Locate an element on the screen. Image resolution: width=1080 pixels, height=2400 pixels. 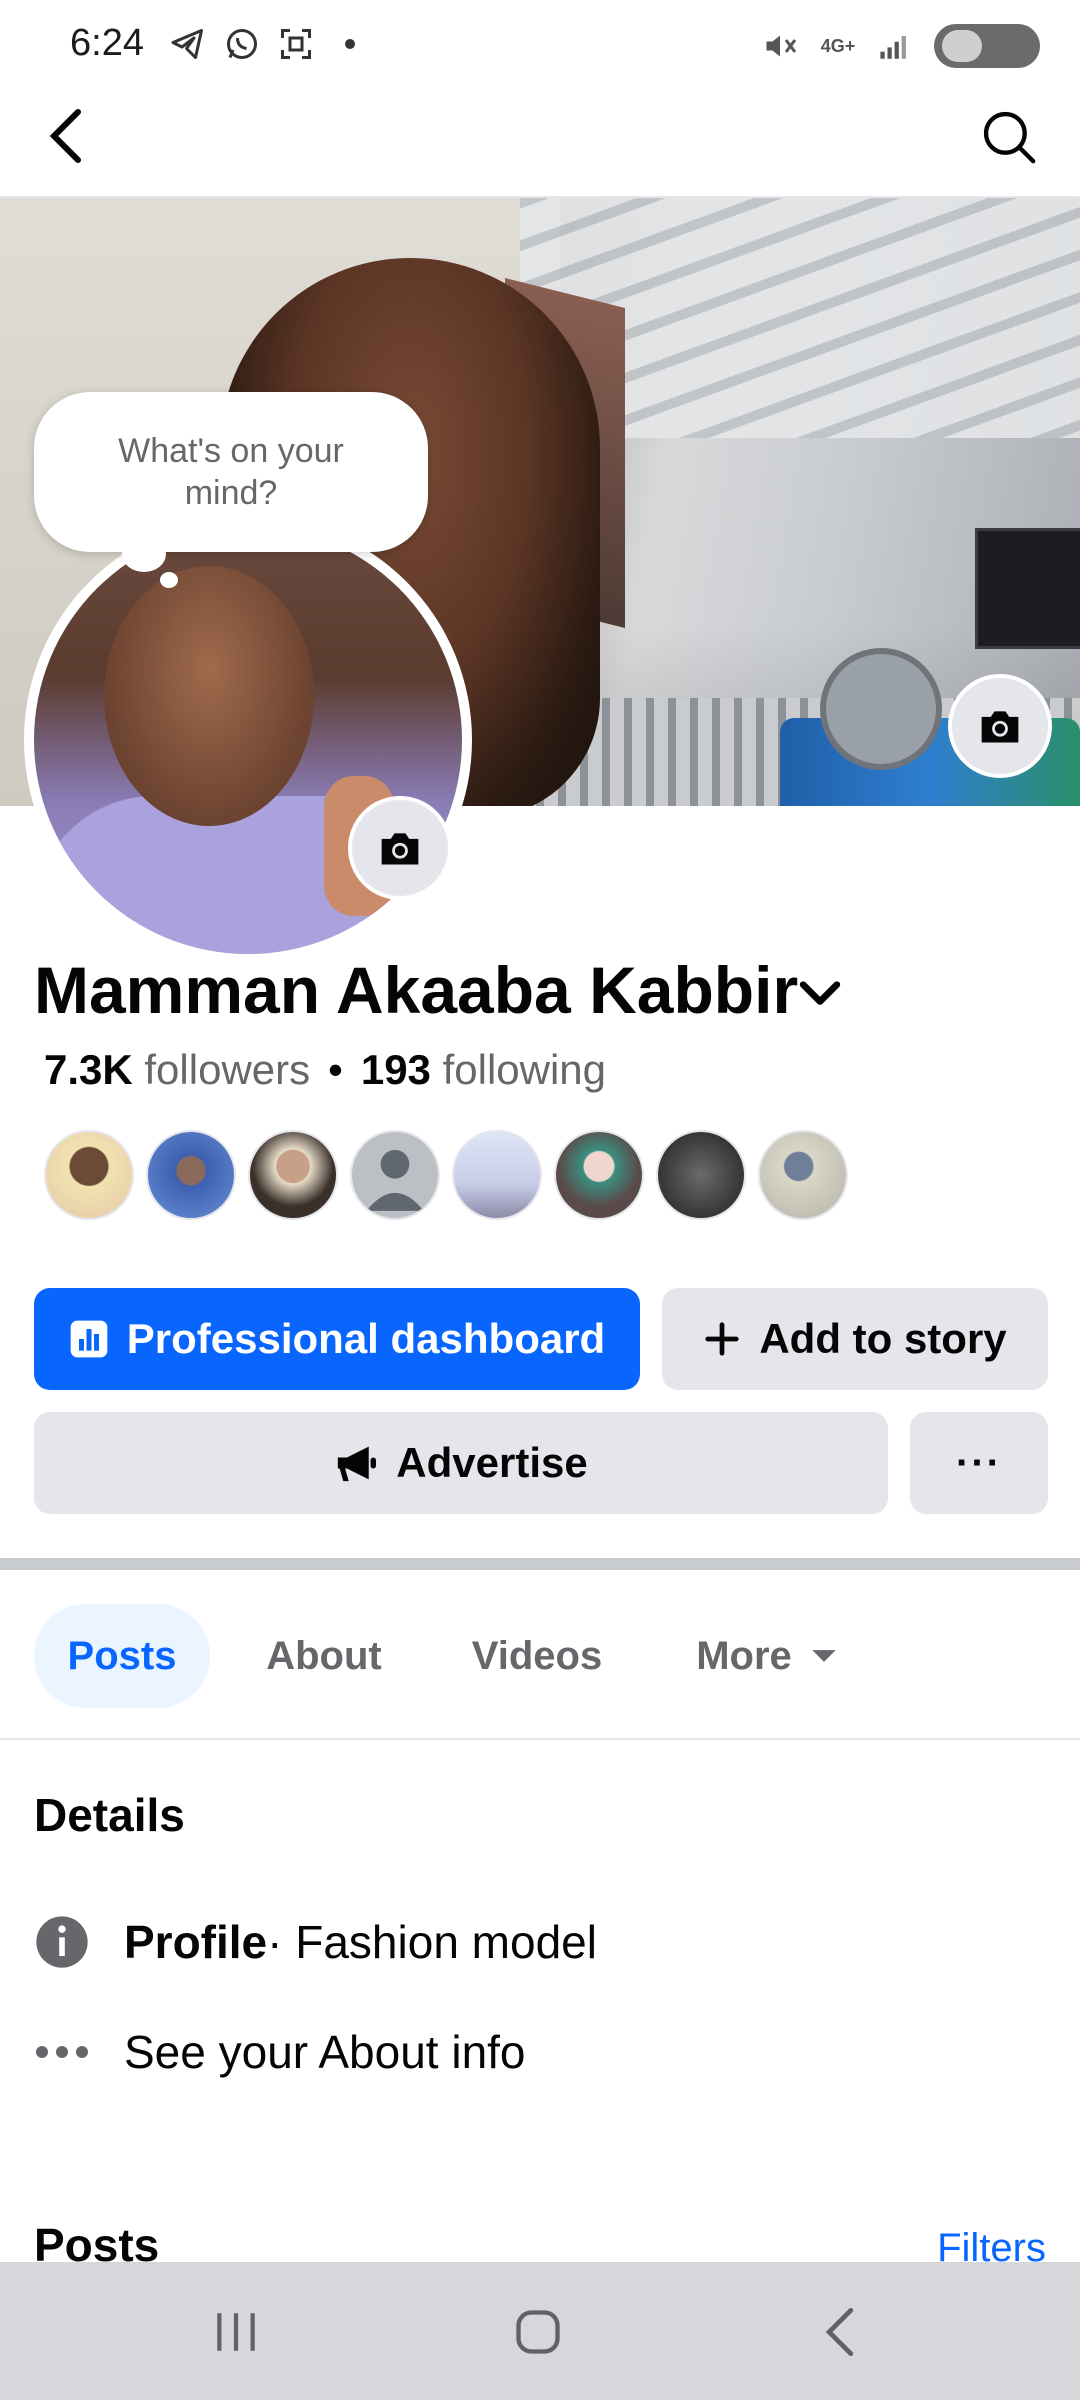
tab-posts: Posts is located at coordinates (122, 1656).